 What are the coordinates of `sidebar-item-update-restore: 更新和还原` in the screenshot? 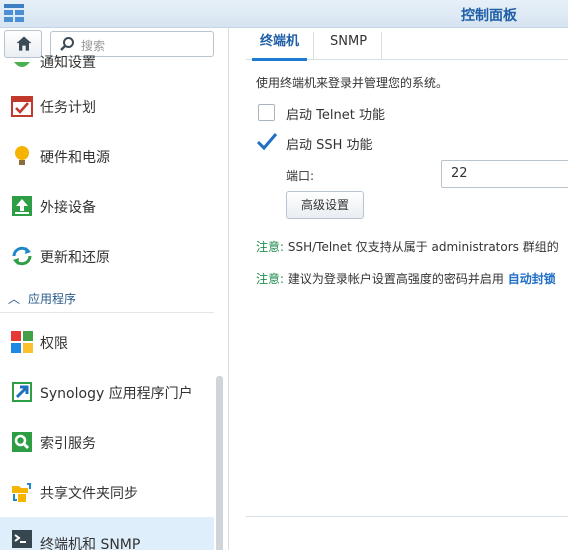 It's located at (107, 256).